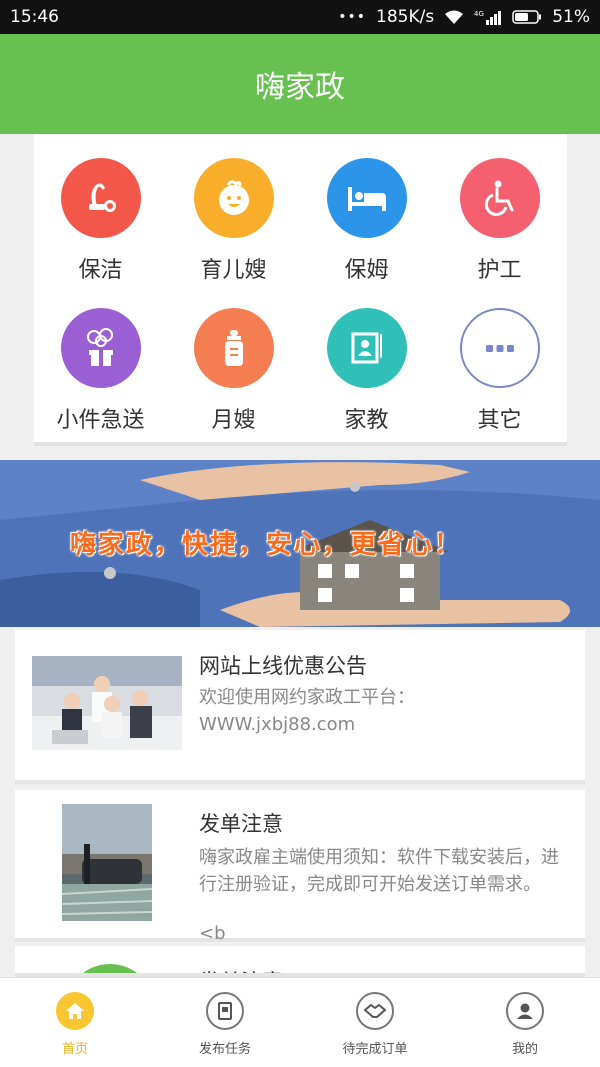  Describe the element at coordinates (454, 17) in the screenshot. I see `wifi-icon` at that location.